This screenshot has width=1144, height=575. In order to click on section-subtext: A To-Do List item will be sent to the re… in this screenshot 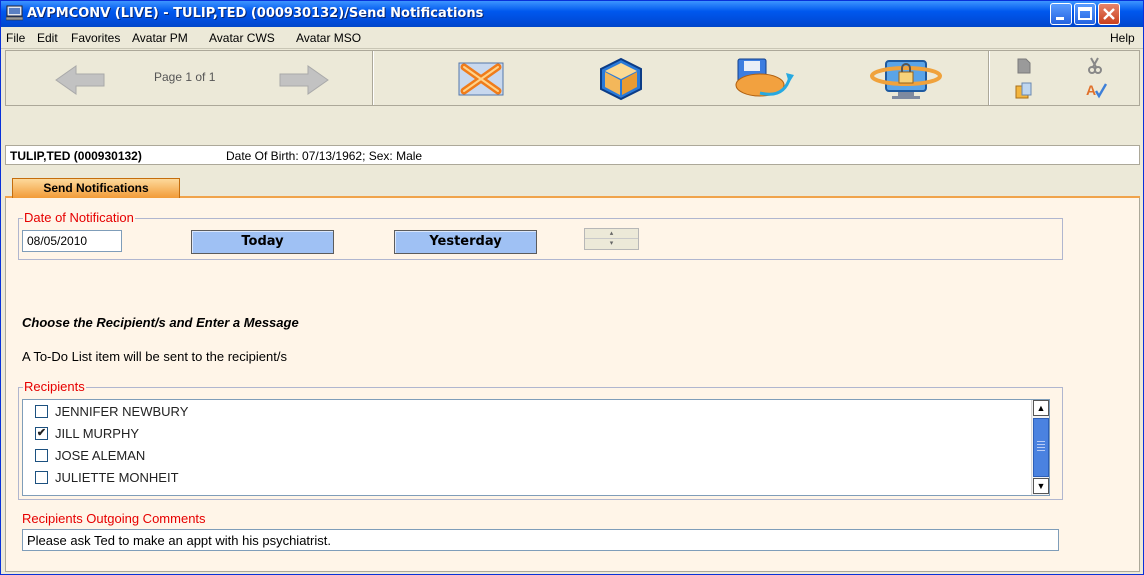, I will do `click(154, 356)`.